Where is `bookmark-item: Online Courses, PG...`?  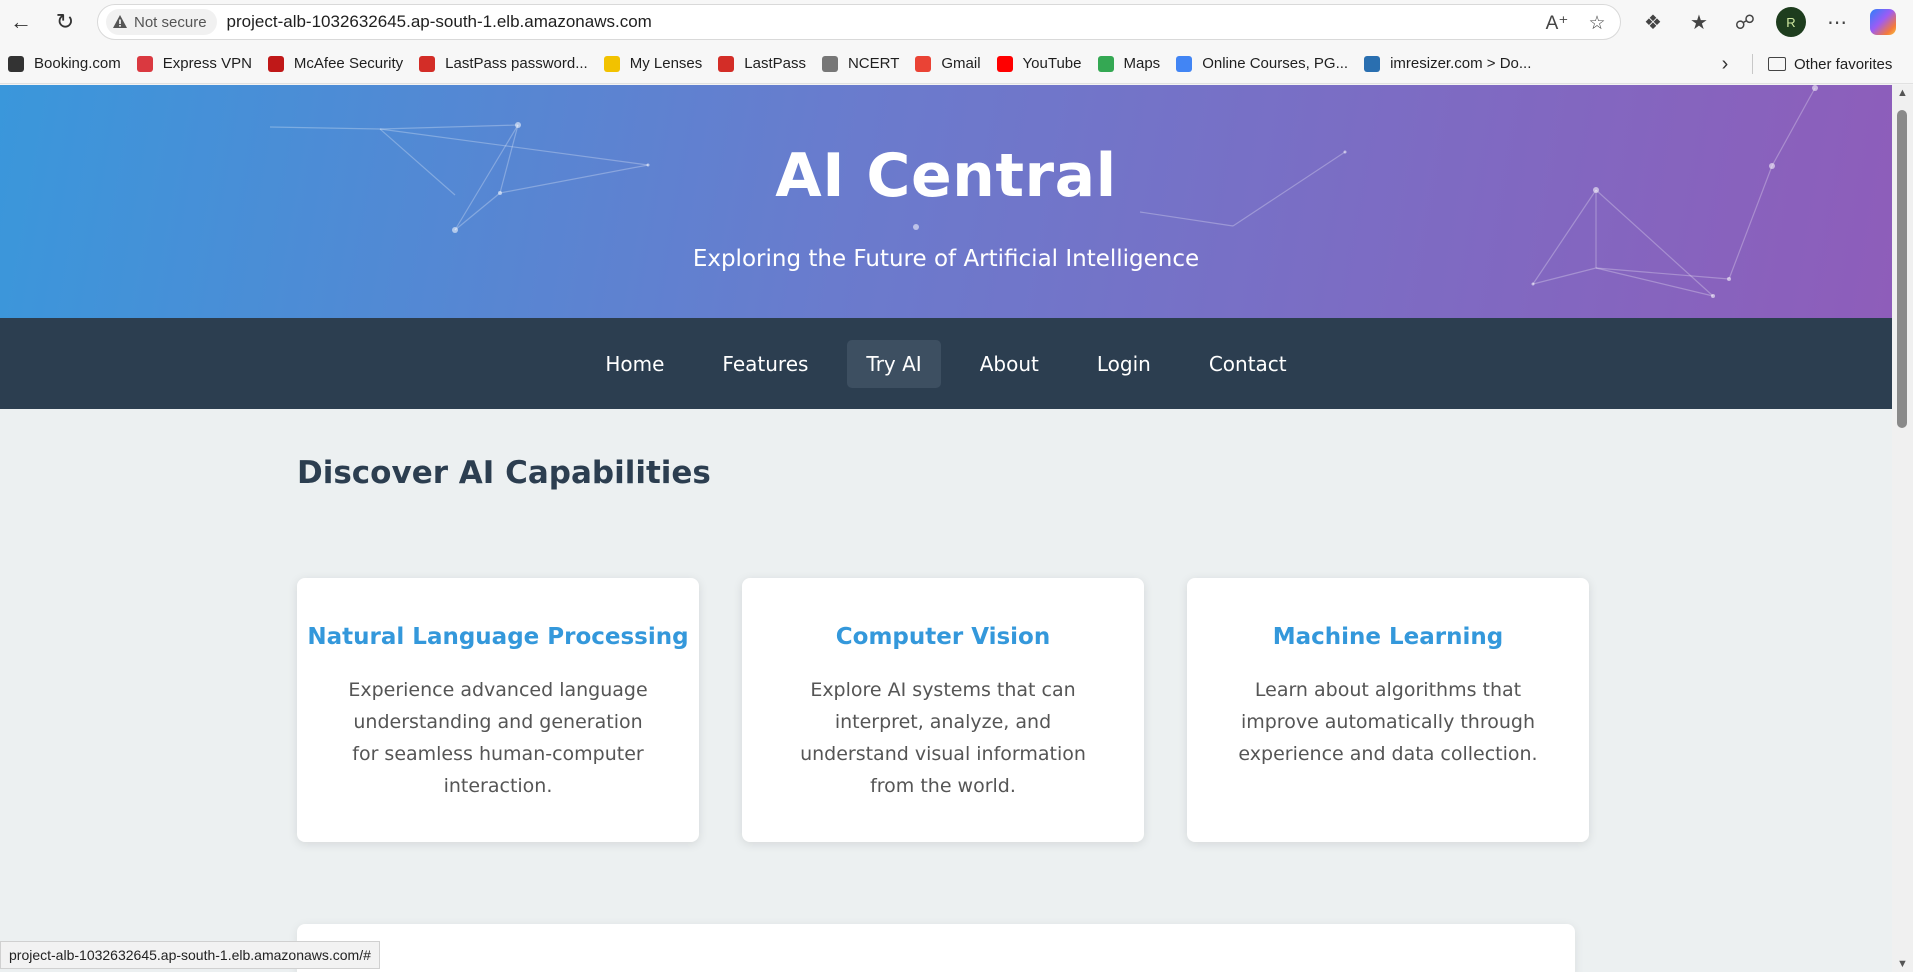
bookmark-item: Online Courses, PG... is located at coordinates (1262, 64).